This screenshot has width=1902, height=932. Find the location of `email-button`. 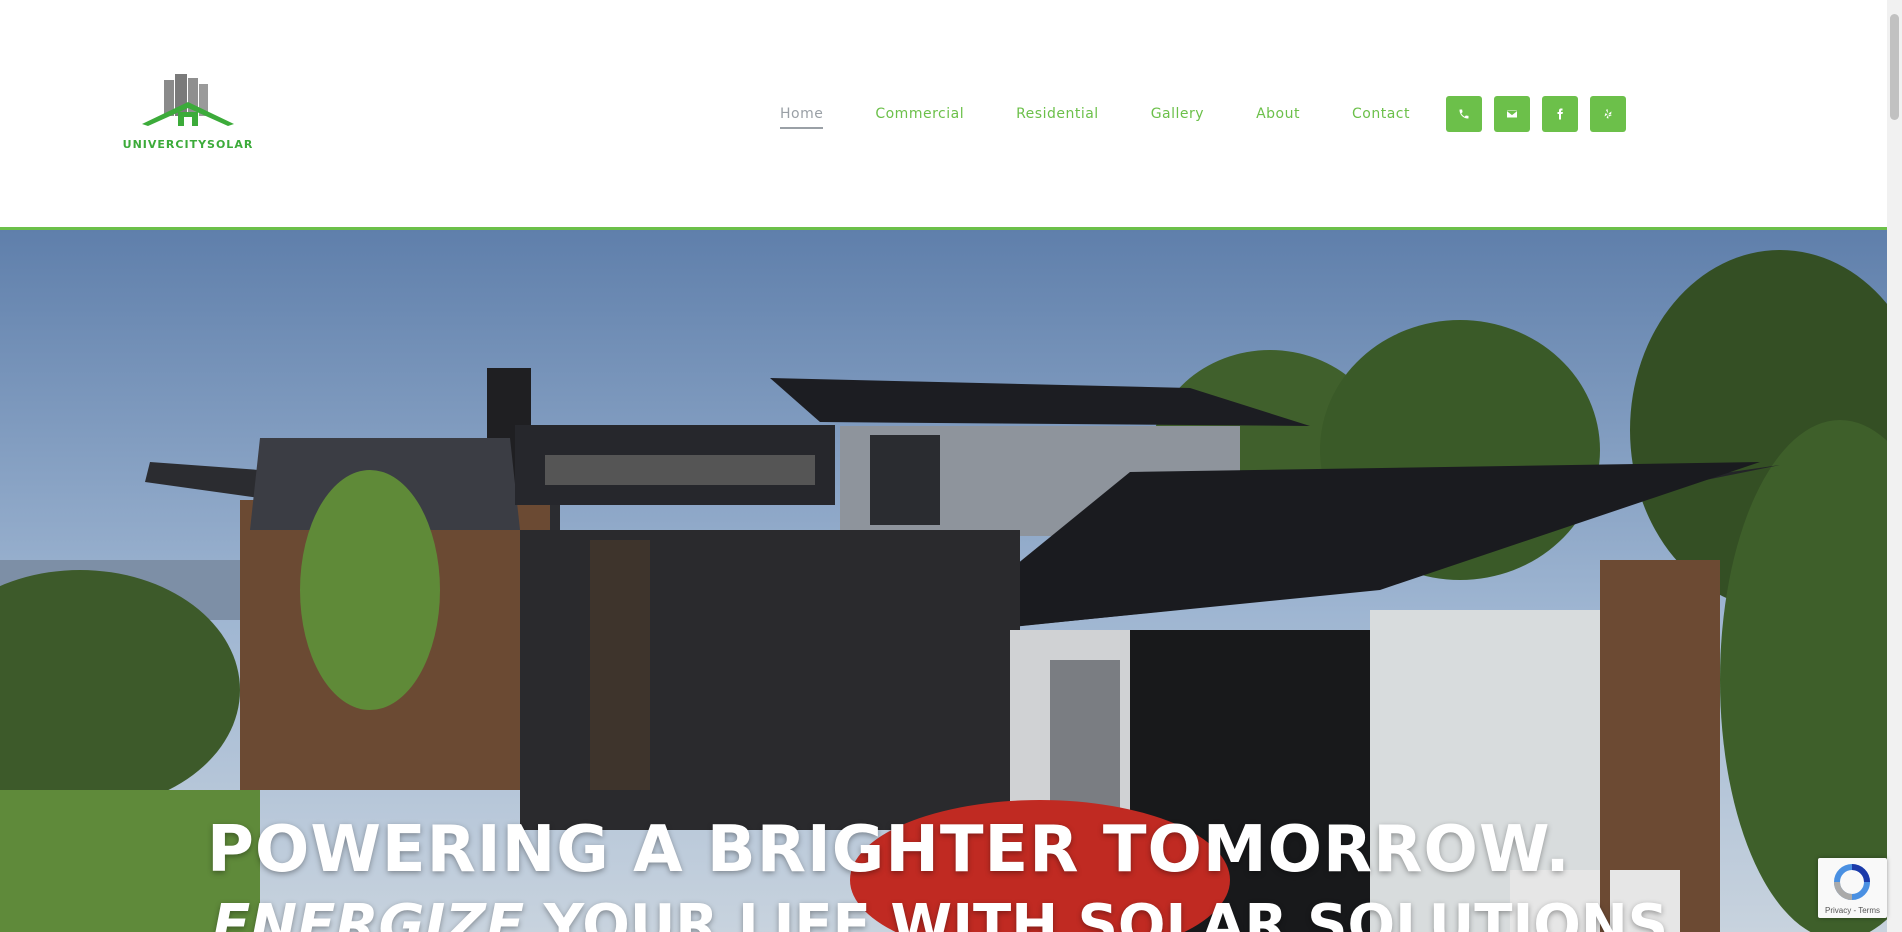

email-button is located at coordinates (1511, 114).